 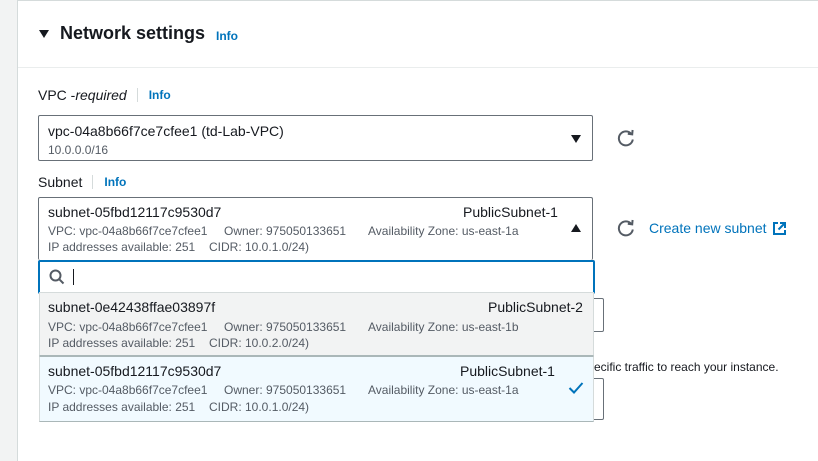 I want to click on external-link-icon, so click(x=779, y=228).